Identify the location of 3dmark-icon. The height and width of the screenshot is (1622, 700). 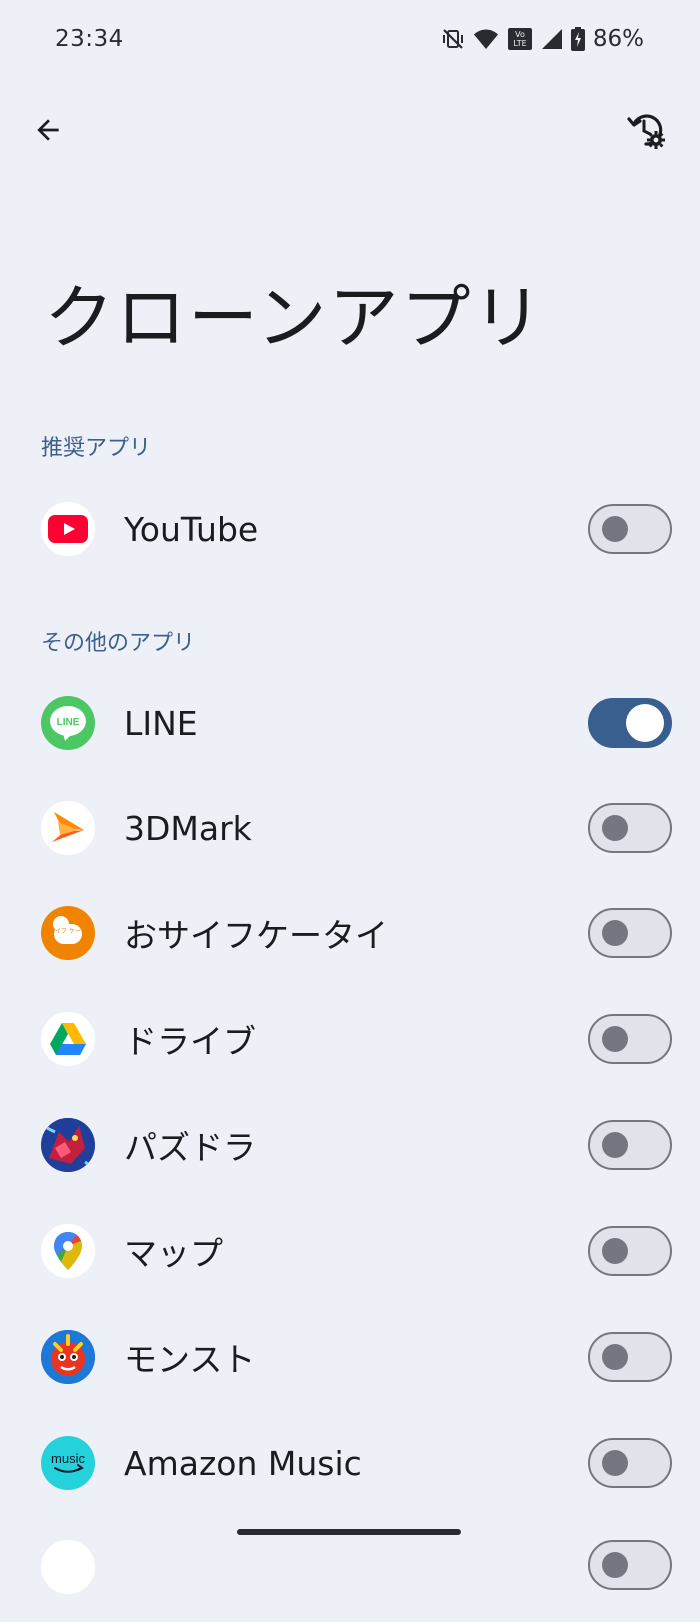
(68, 828).